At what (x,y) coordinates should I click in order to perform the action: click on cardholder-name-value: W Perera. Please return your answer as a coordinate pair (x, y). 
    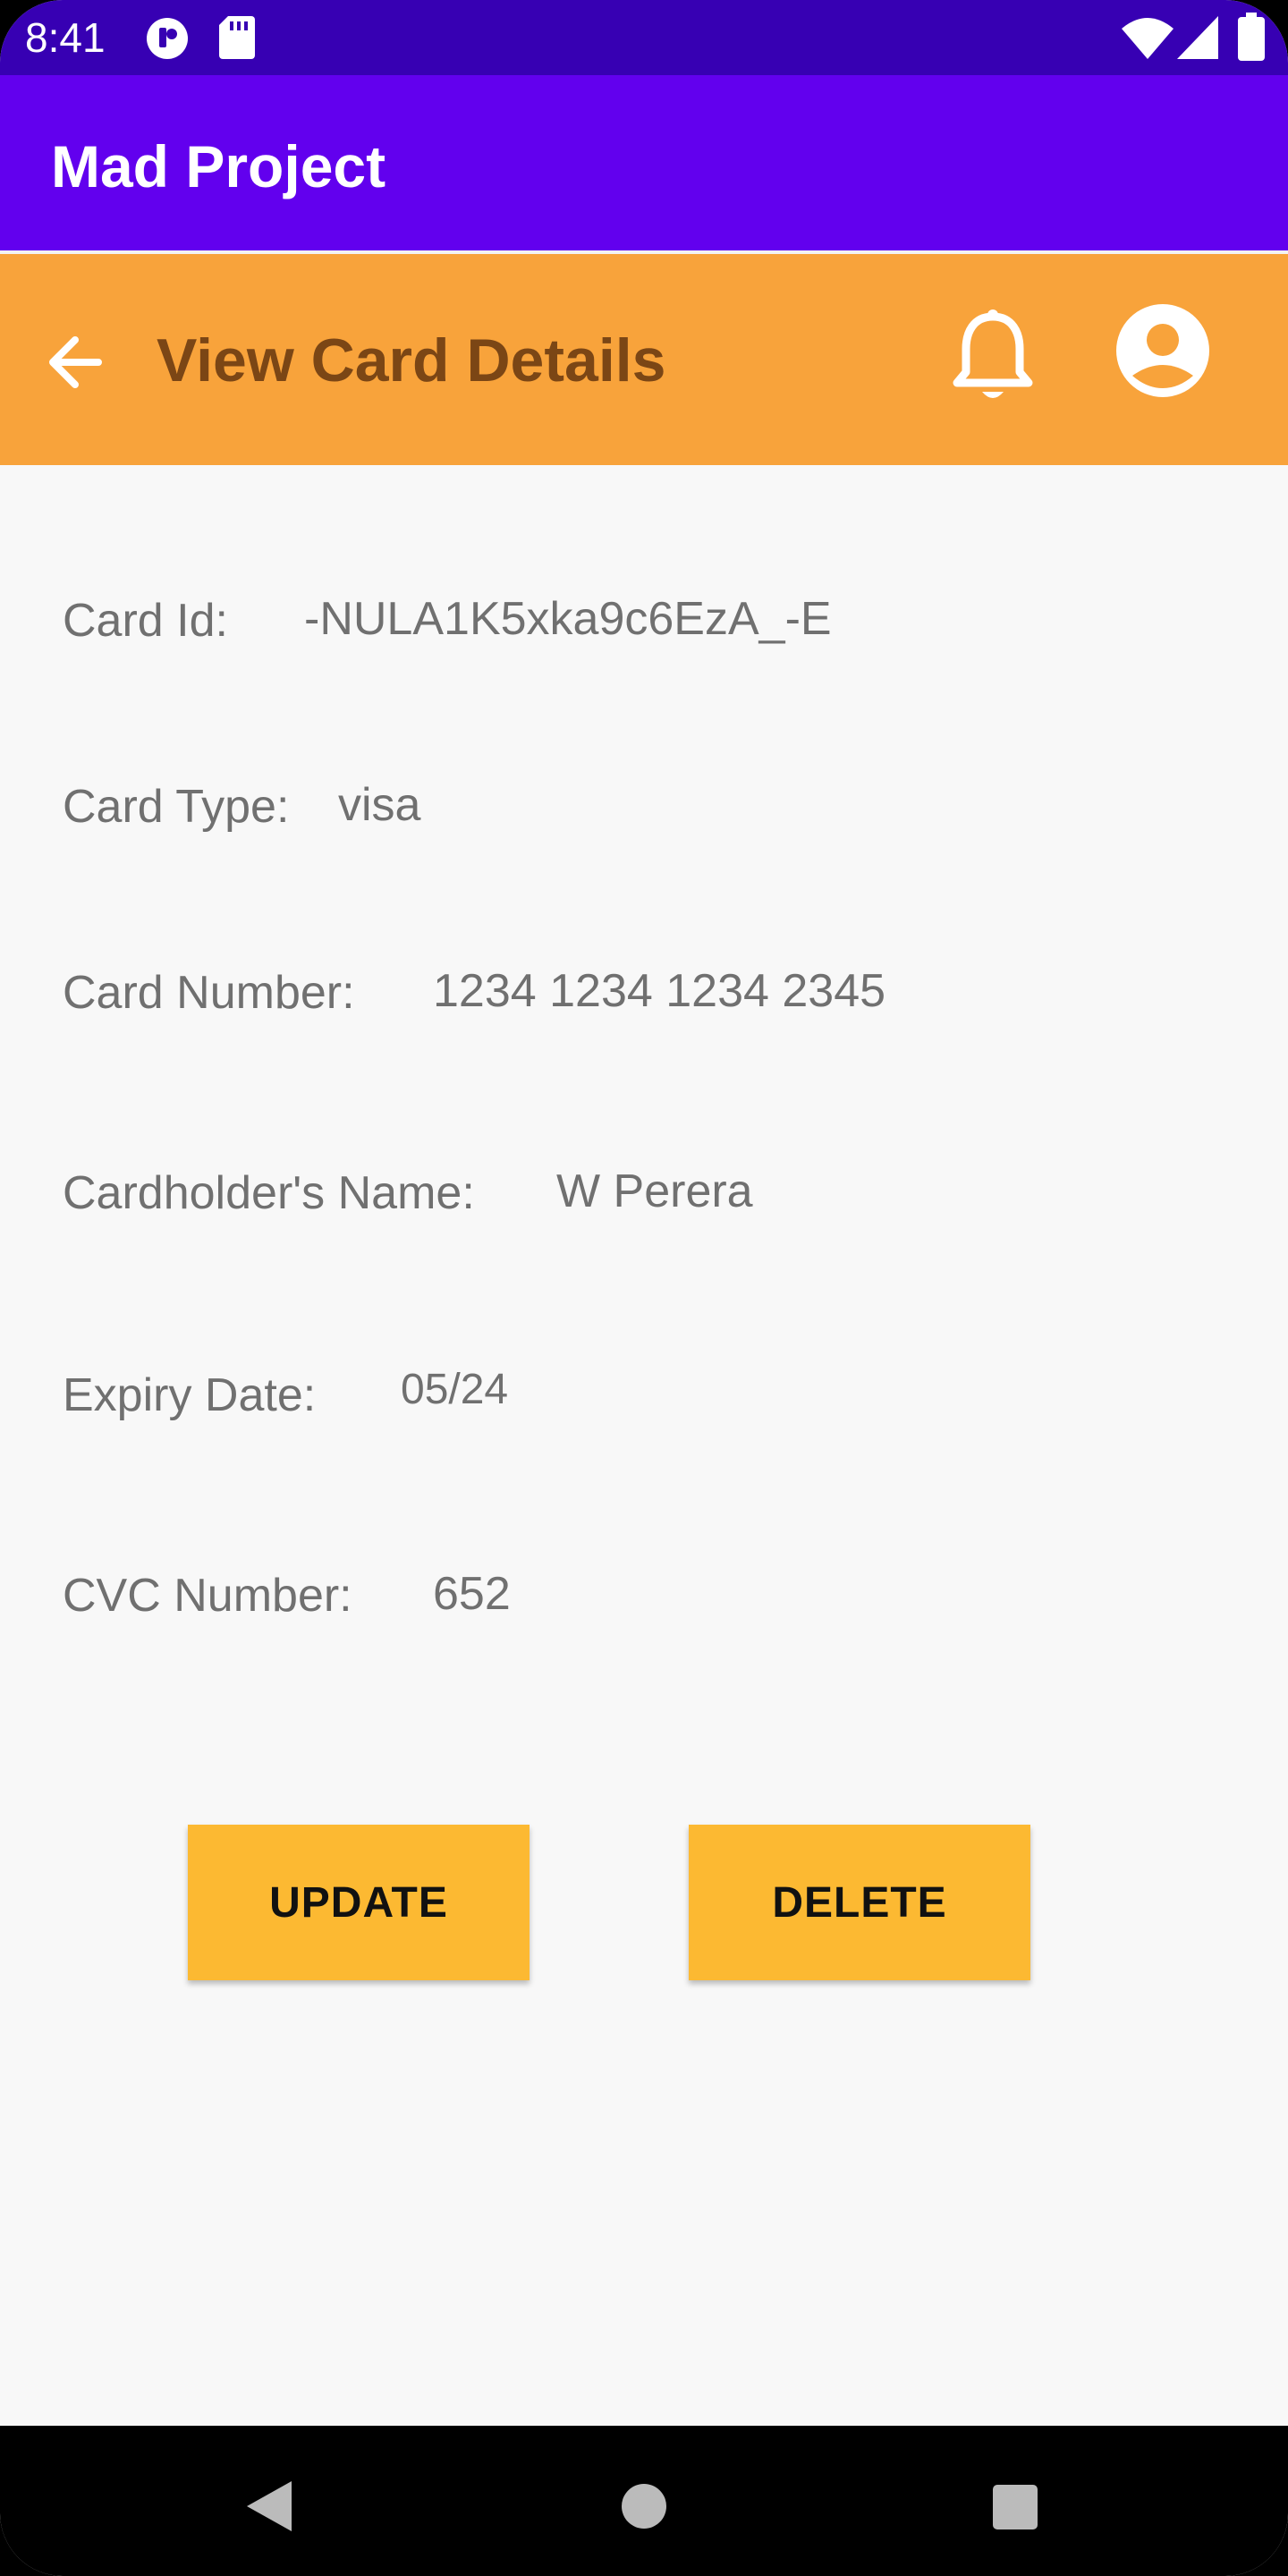
    Looking at the image, I should click on (654, 1191).